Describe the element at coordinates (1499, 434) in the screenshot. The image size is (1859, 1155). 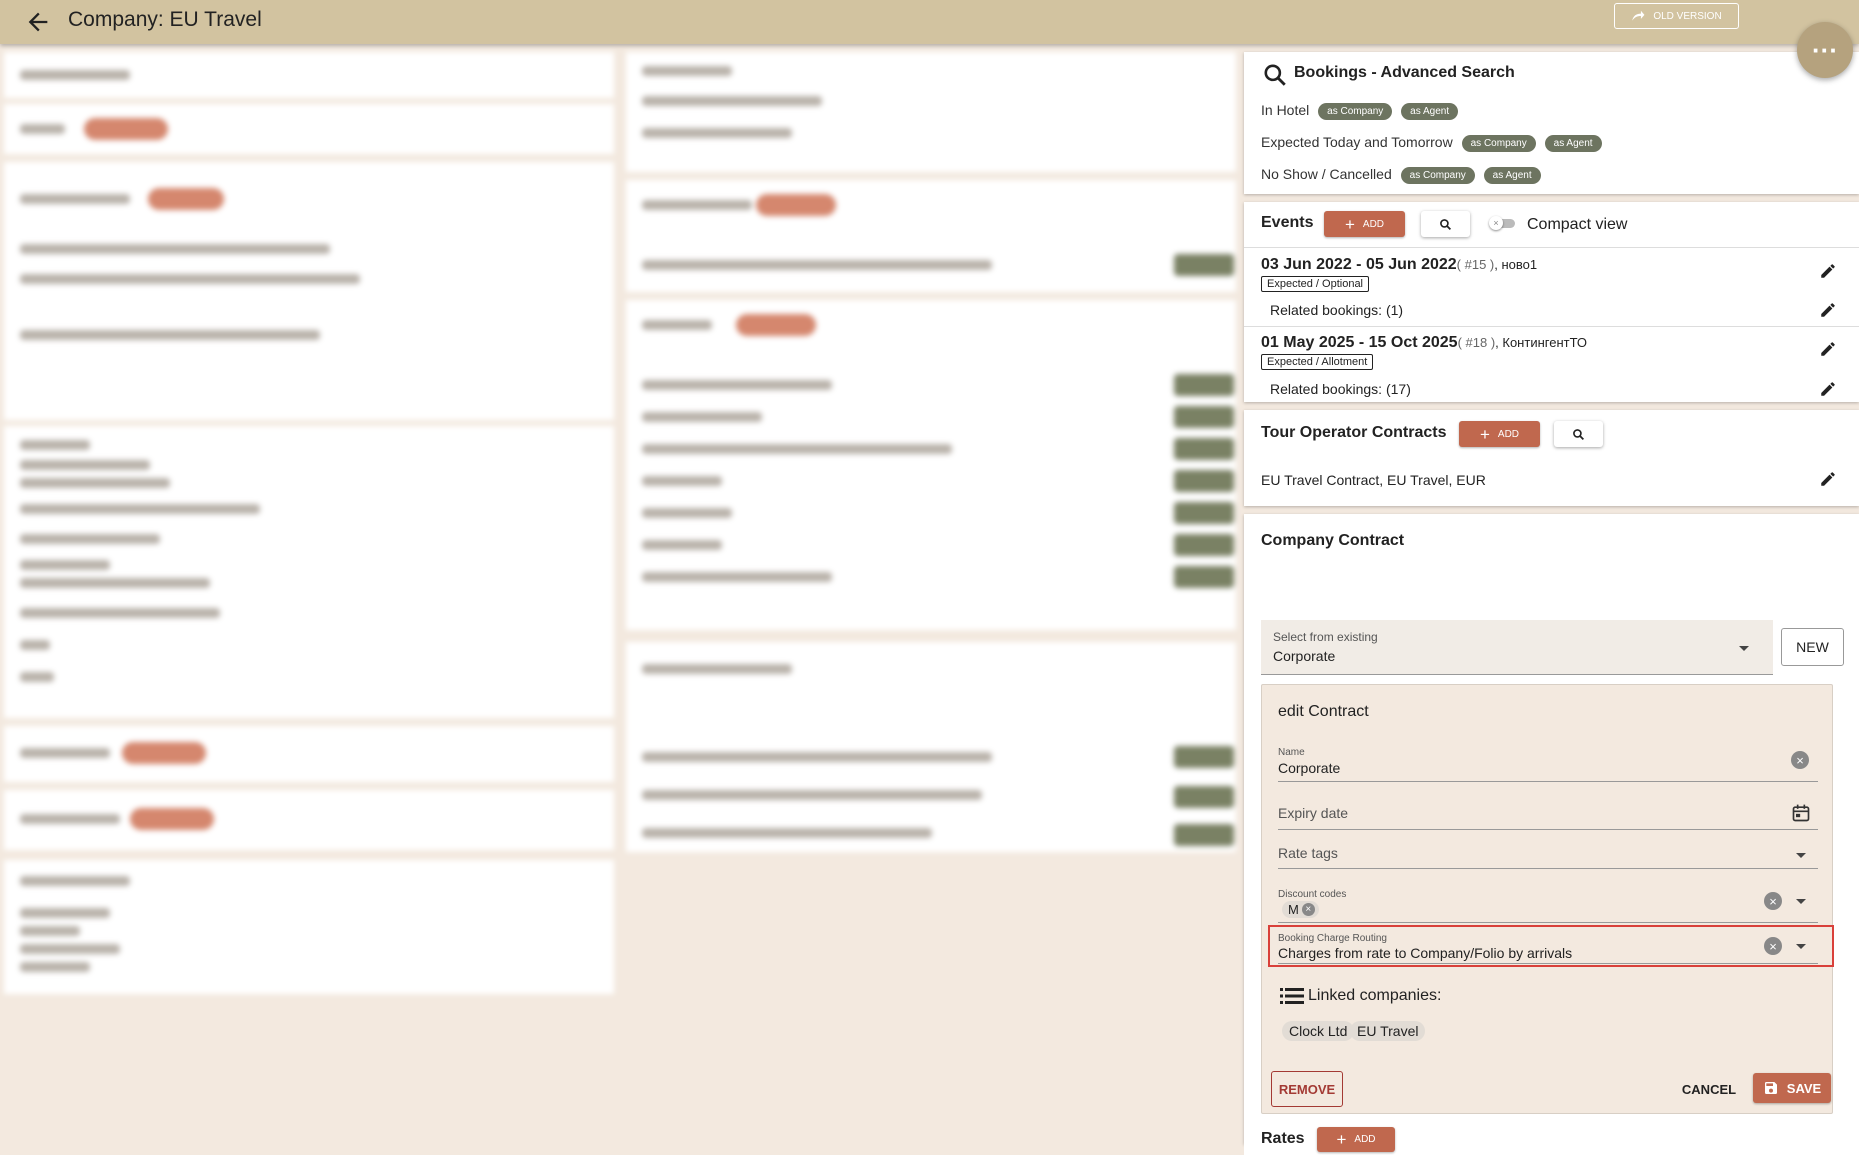
I see `add-tour-contract-button: + ADD` at that location.